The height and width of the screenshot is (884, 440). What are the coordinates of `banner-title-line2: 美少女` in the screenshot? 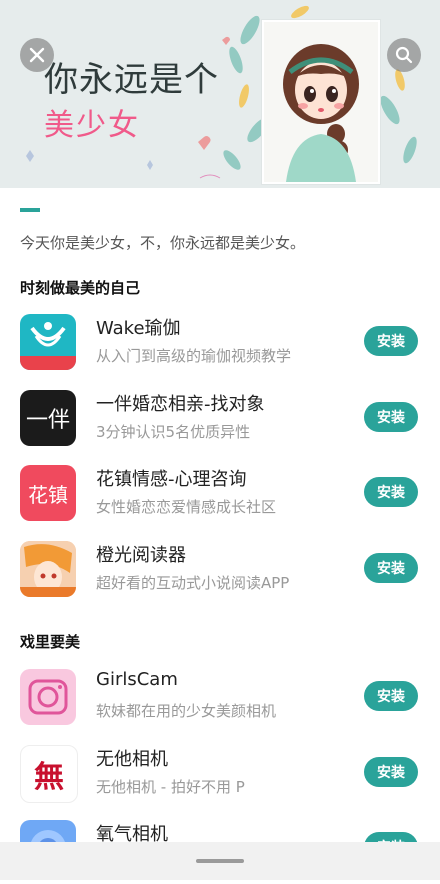 It's located at (92, 125).